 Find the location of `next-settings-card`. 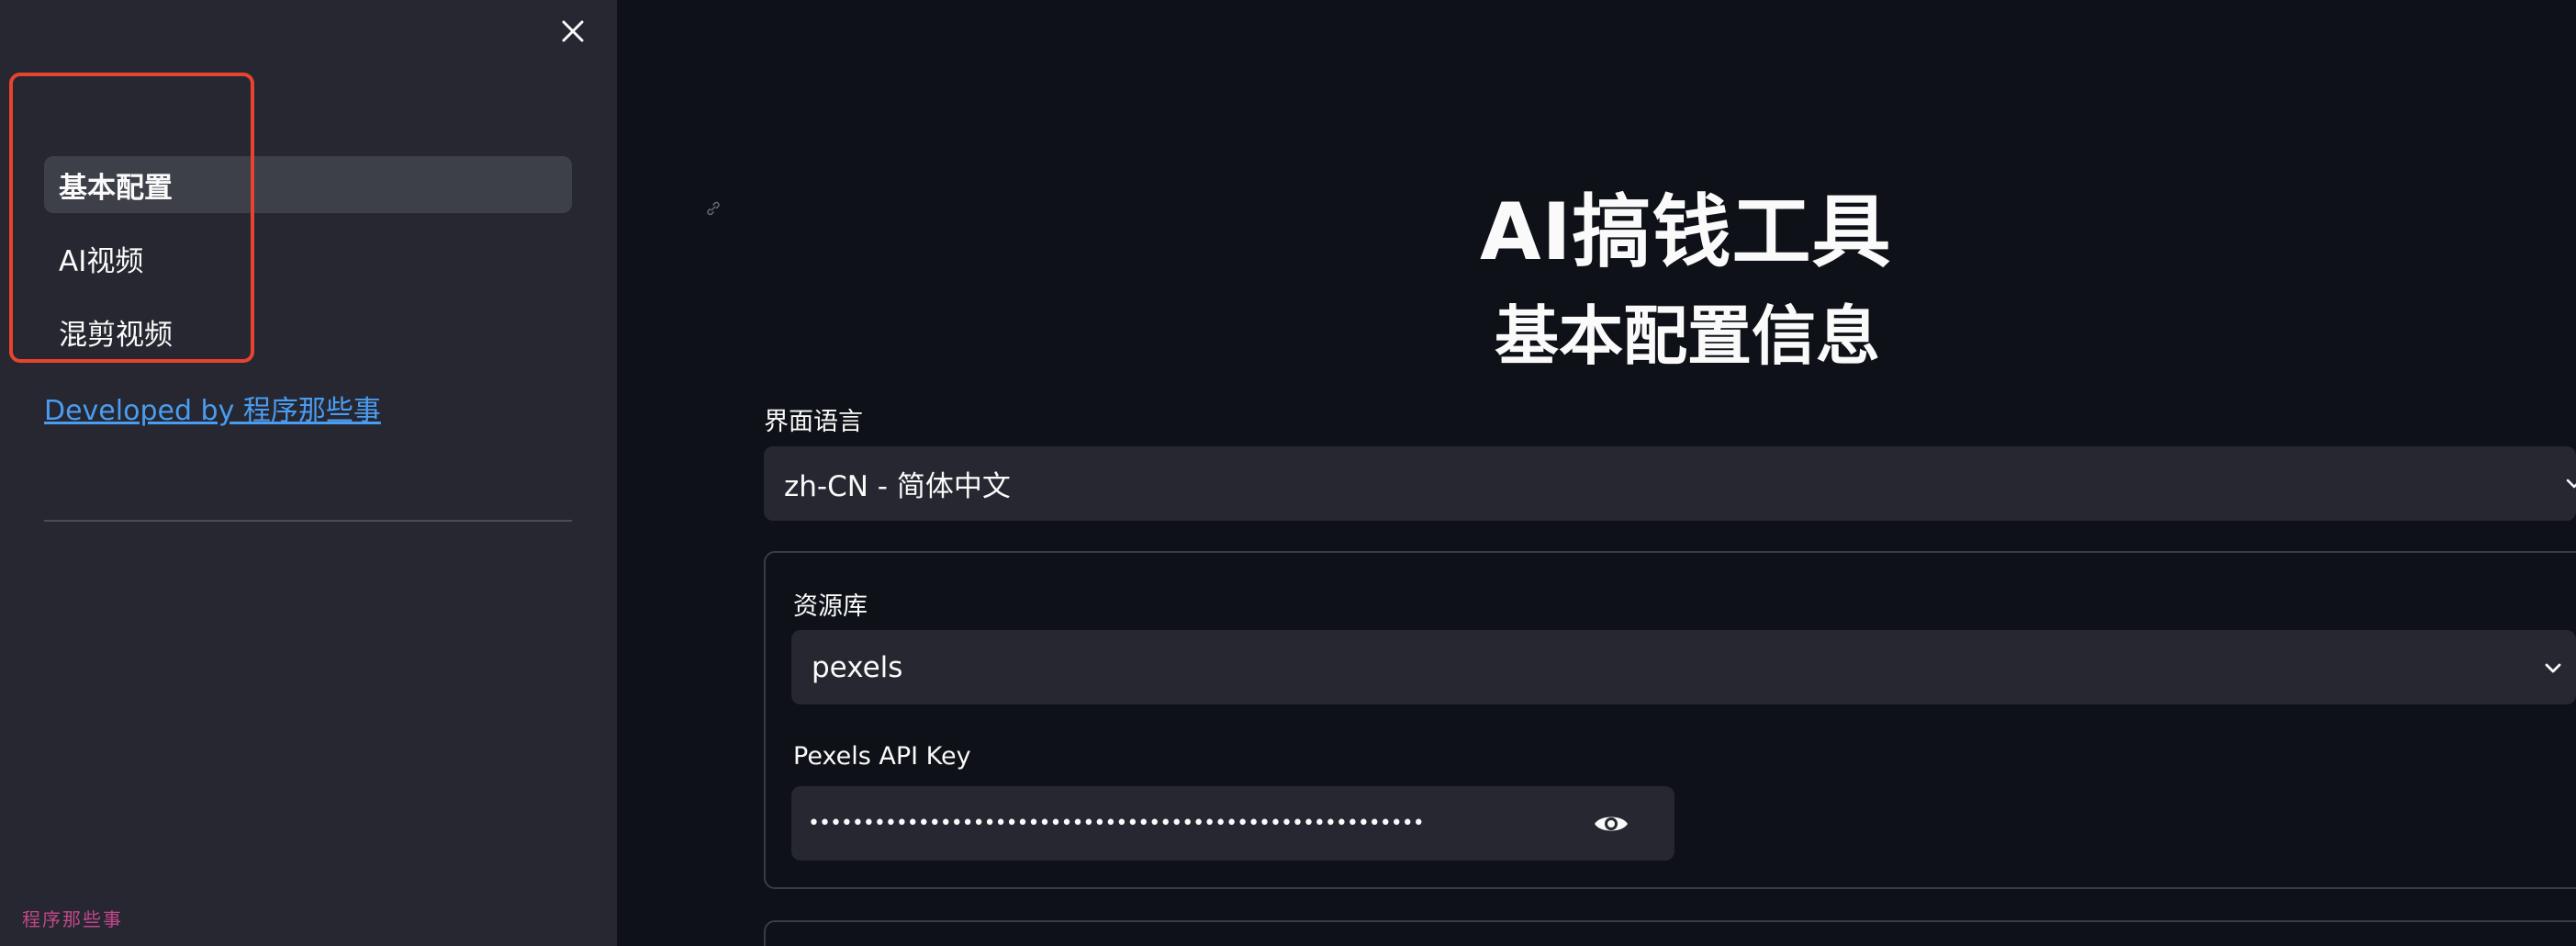

next-settings-card is located at coordinates (1670, 933).